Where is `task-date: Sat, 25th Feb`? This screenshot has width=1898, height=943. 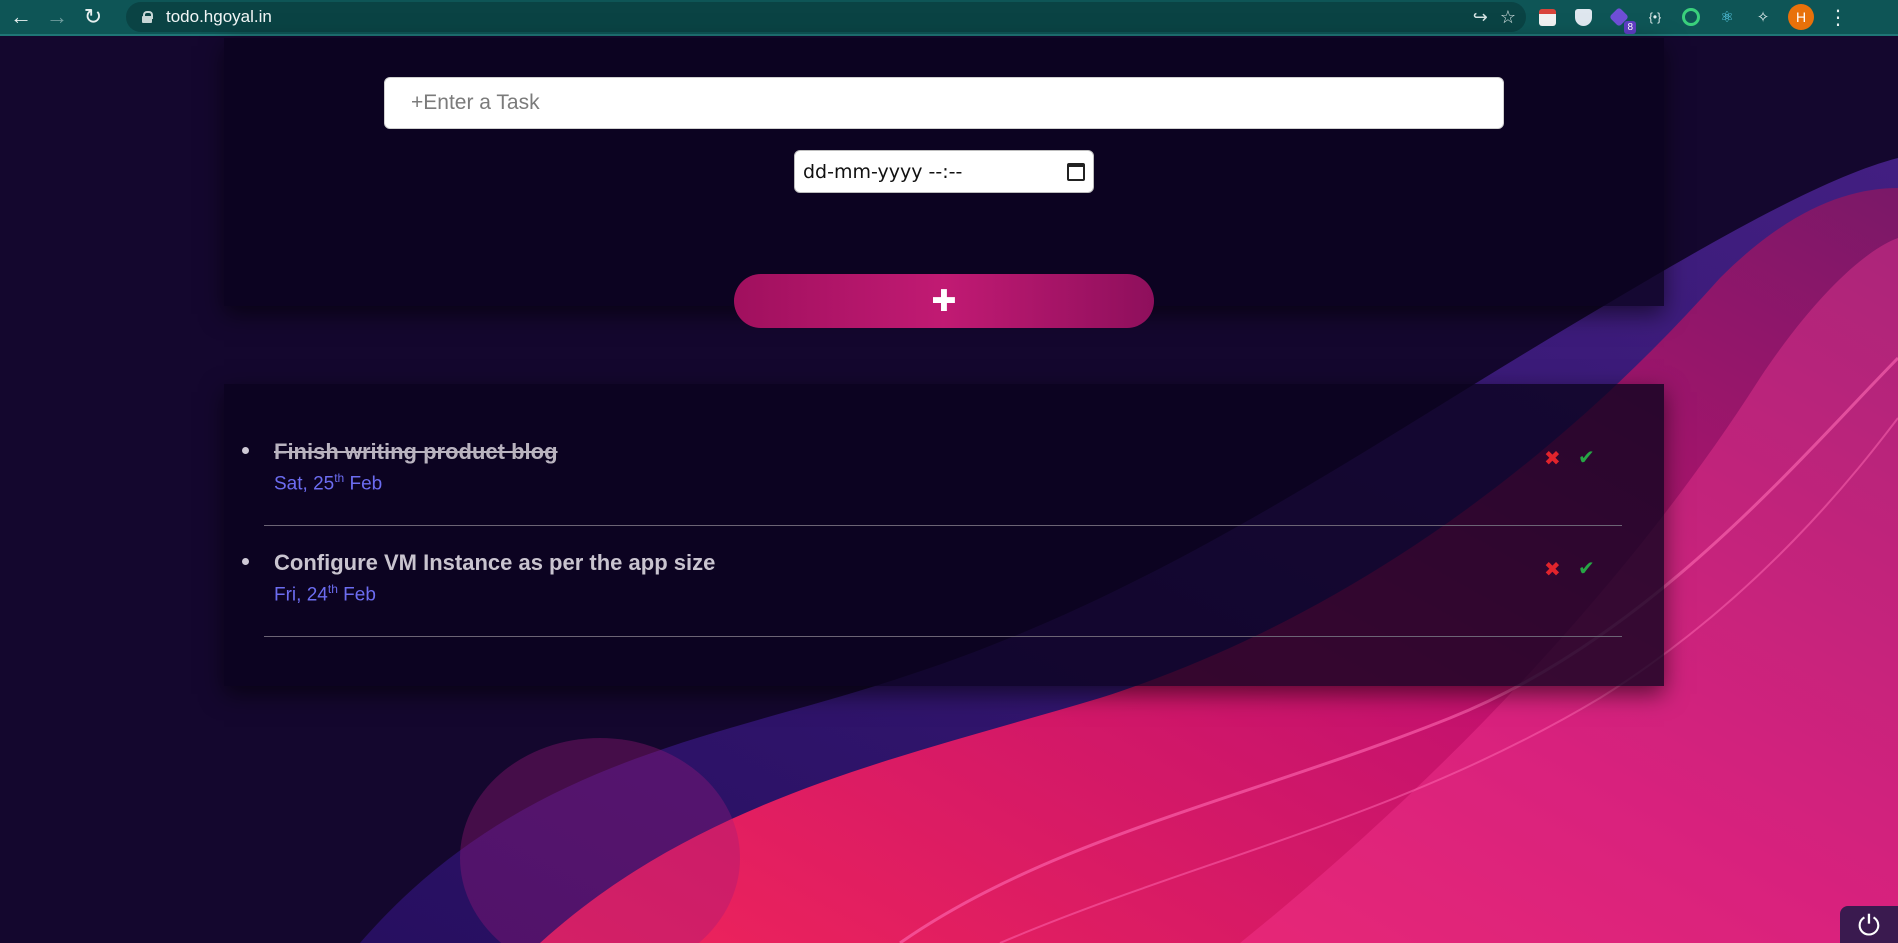 task-date: Sat, 25th Feb is located at coordinates (328, 483).